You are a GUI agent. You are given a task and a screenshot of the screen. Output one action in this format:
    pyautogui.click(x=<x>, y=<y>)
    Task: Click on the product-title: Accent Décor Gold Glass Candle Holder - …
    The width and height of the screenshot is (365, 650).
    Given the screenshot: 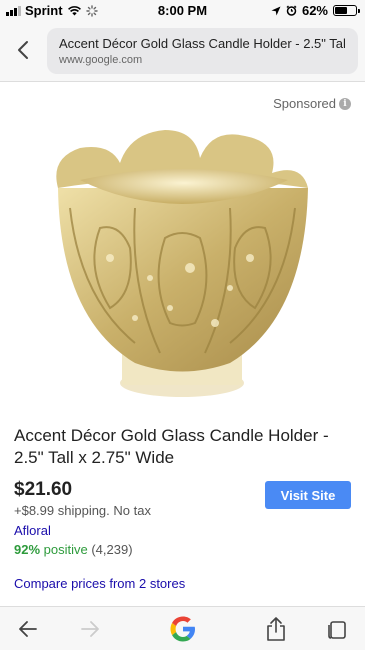 What is the action you would take?
    pyautogui.click(x=184, y=447)
    